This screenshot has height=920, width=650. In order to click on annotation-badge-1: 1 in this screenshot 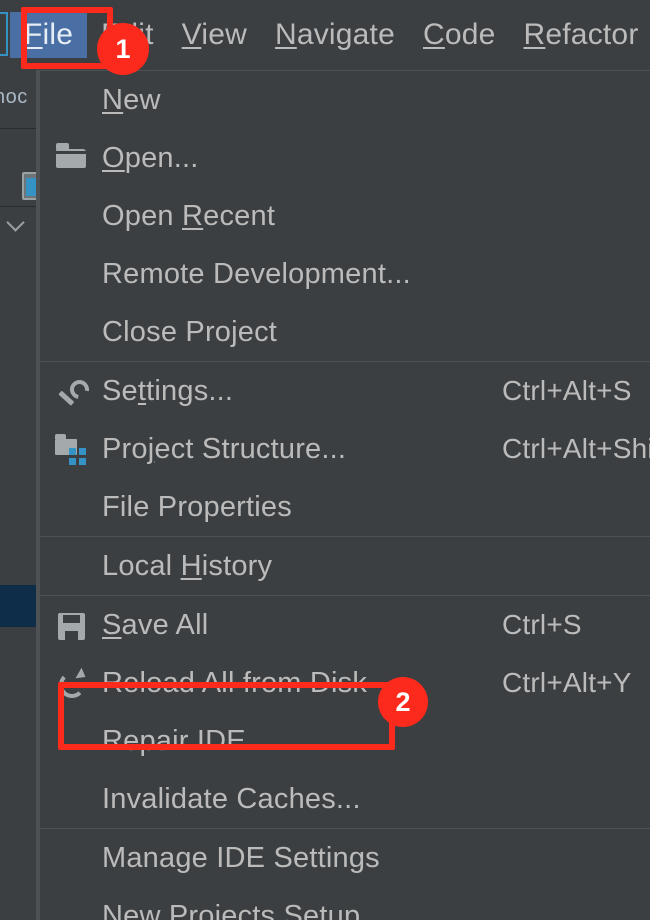, I will do `click(123, 49)`.